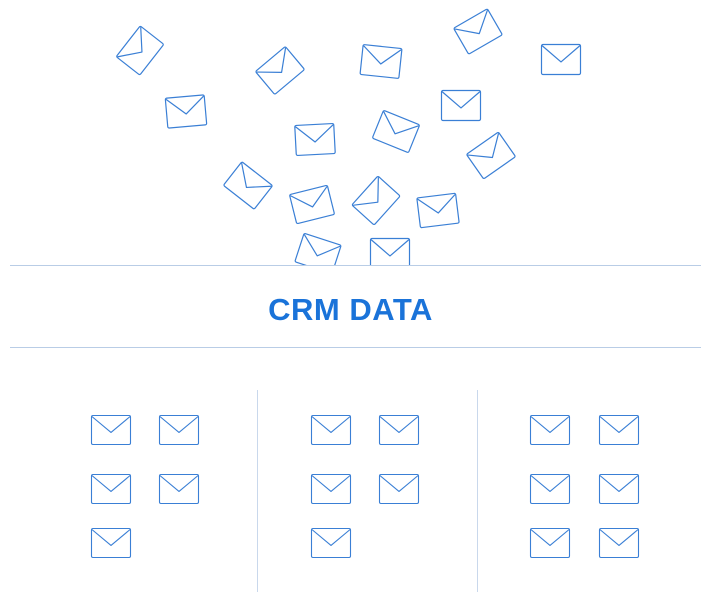 This screenshot has width=701, height=592. I want to click on band-bottom-divider, so click(355, 347).